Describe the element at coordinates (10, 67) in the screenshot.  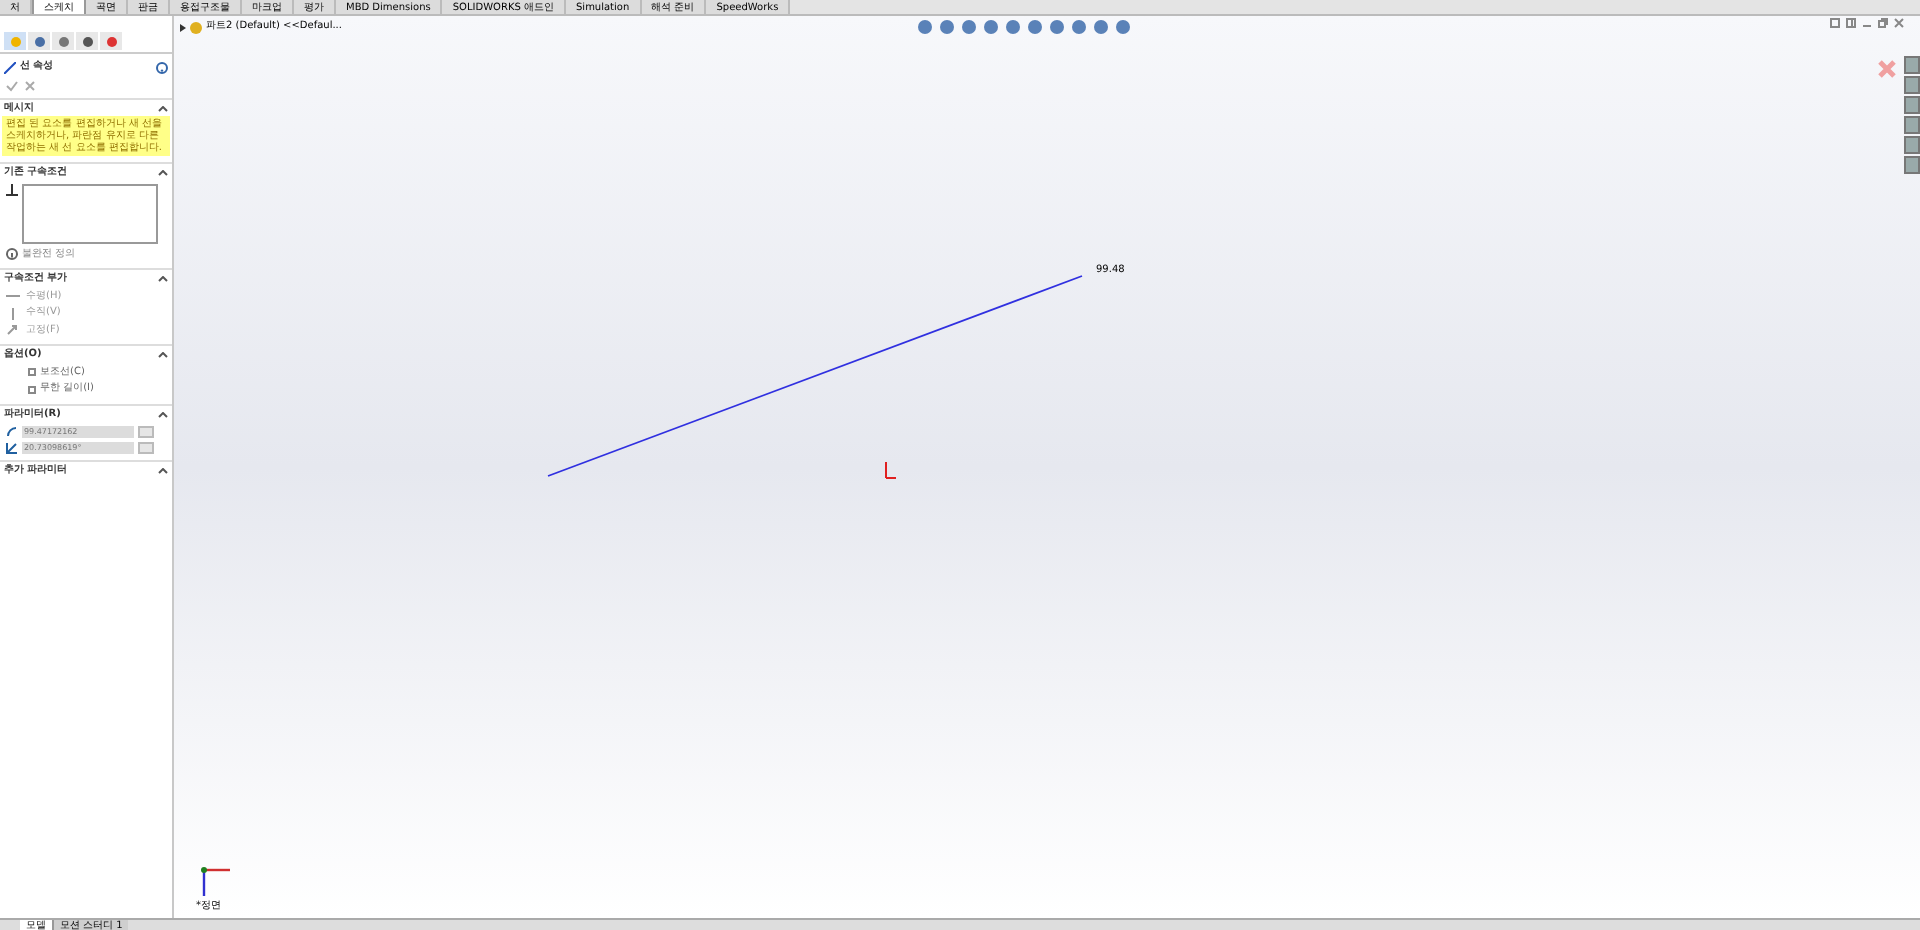
I see `line-icon` at that location.